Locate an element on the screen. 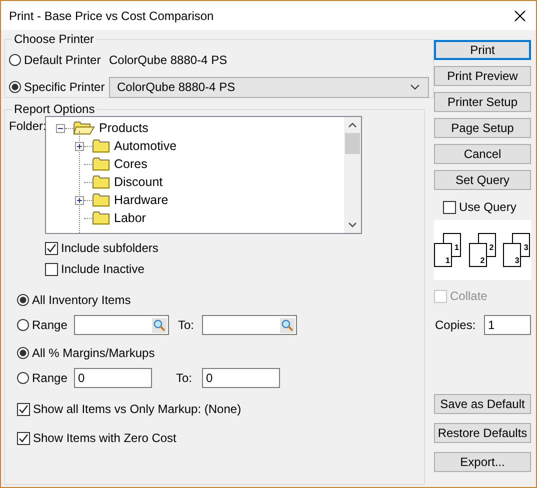 The image size is (537, 488). window-title: Print - Base Price vs Cost Comparison is located at coordinates (112, 15).